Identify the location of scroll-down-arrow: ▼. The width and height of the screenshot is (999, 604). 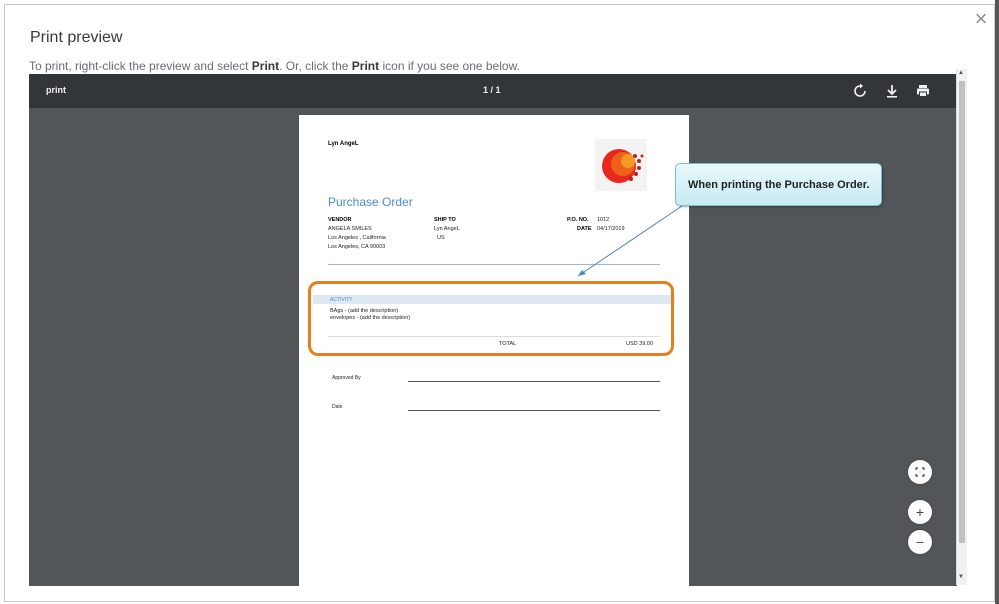
(961, 577).